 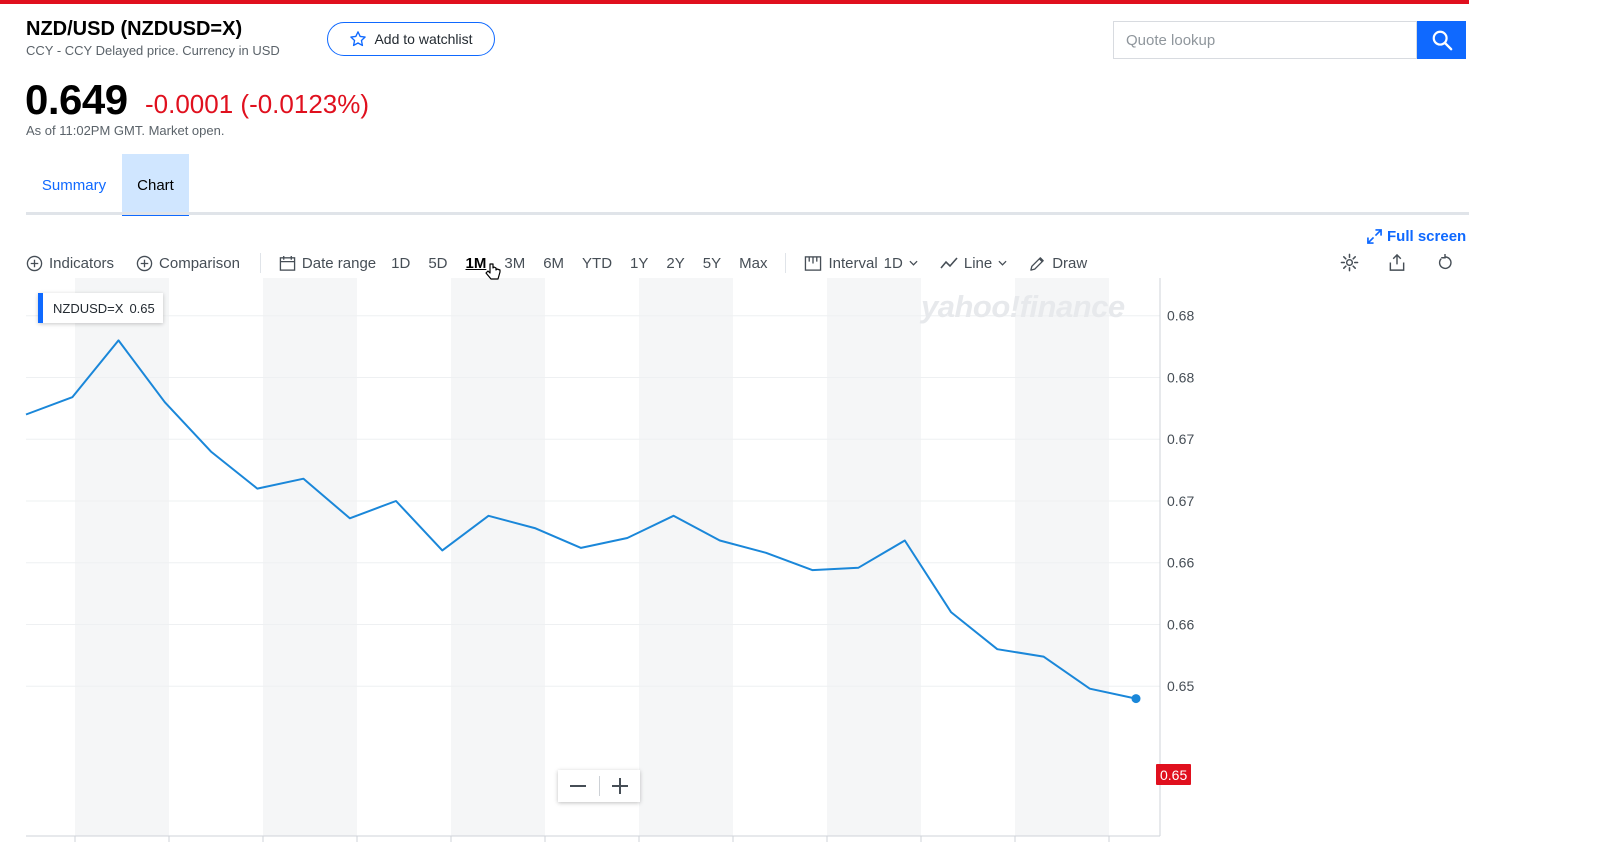 I want to click on zoom-controls, so click(x=599, y=786).